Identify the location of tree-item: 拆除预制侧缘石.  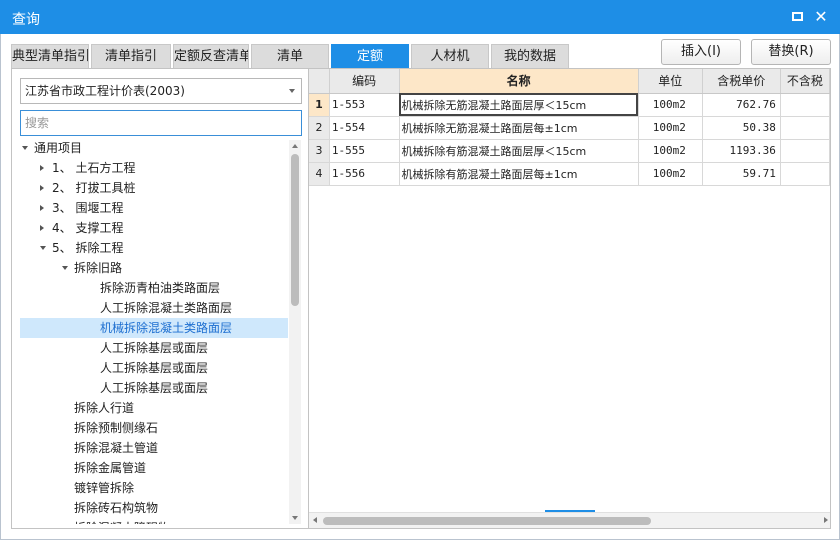
(154, 428).